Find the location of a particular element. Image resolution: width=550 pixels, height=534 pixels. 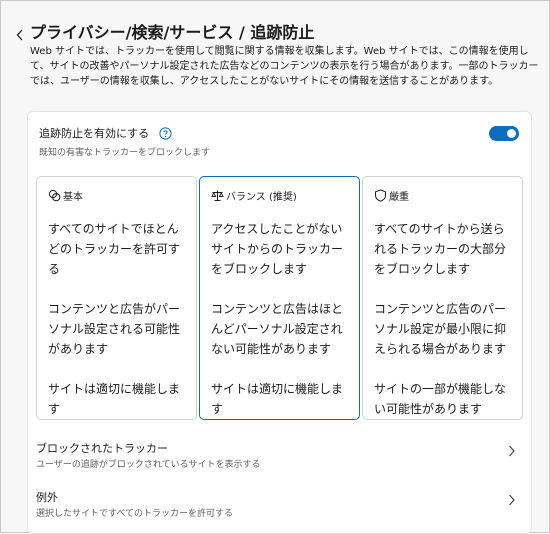

scales-icon is located at coordinates (217, 195).